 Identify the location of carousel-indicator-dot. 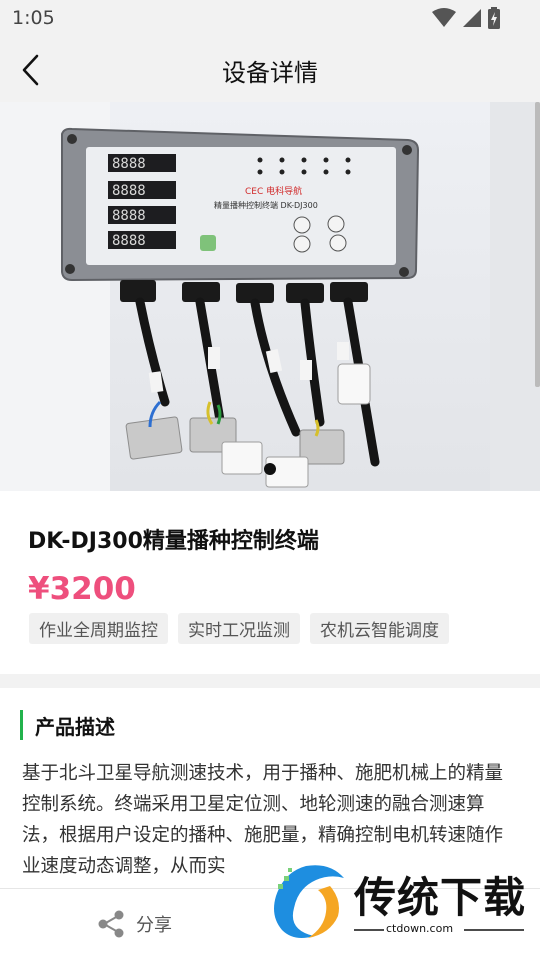
(270, 469).